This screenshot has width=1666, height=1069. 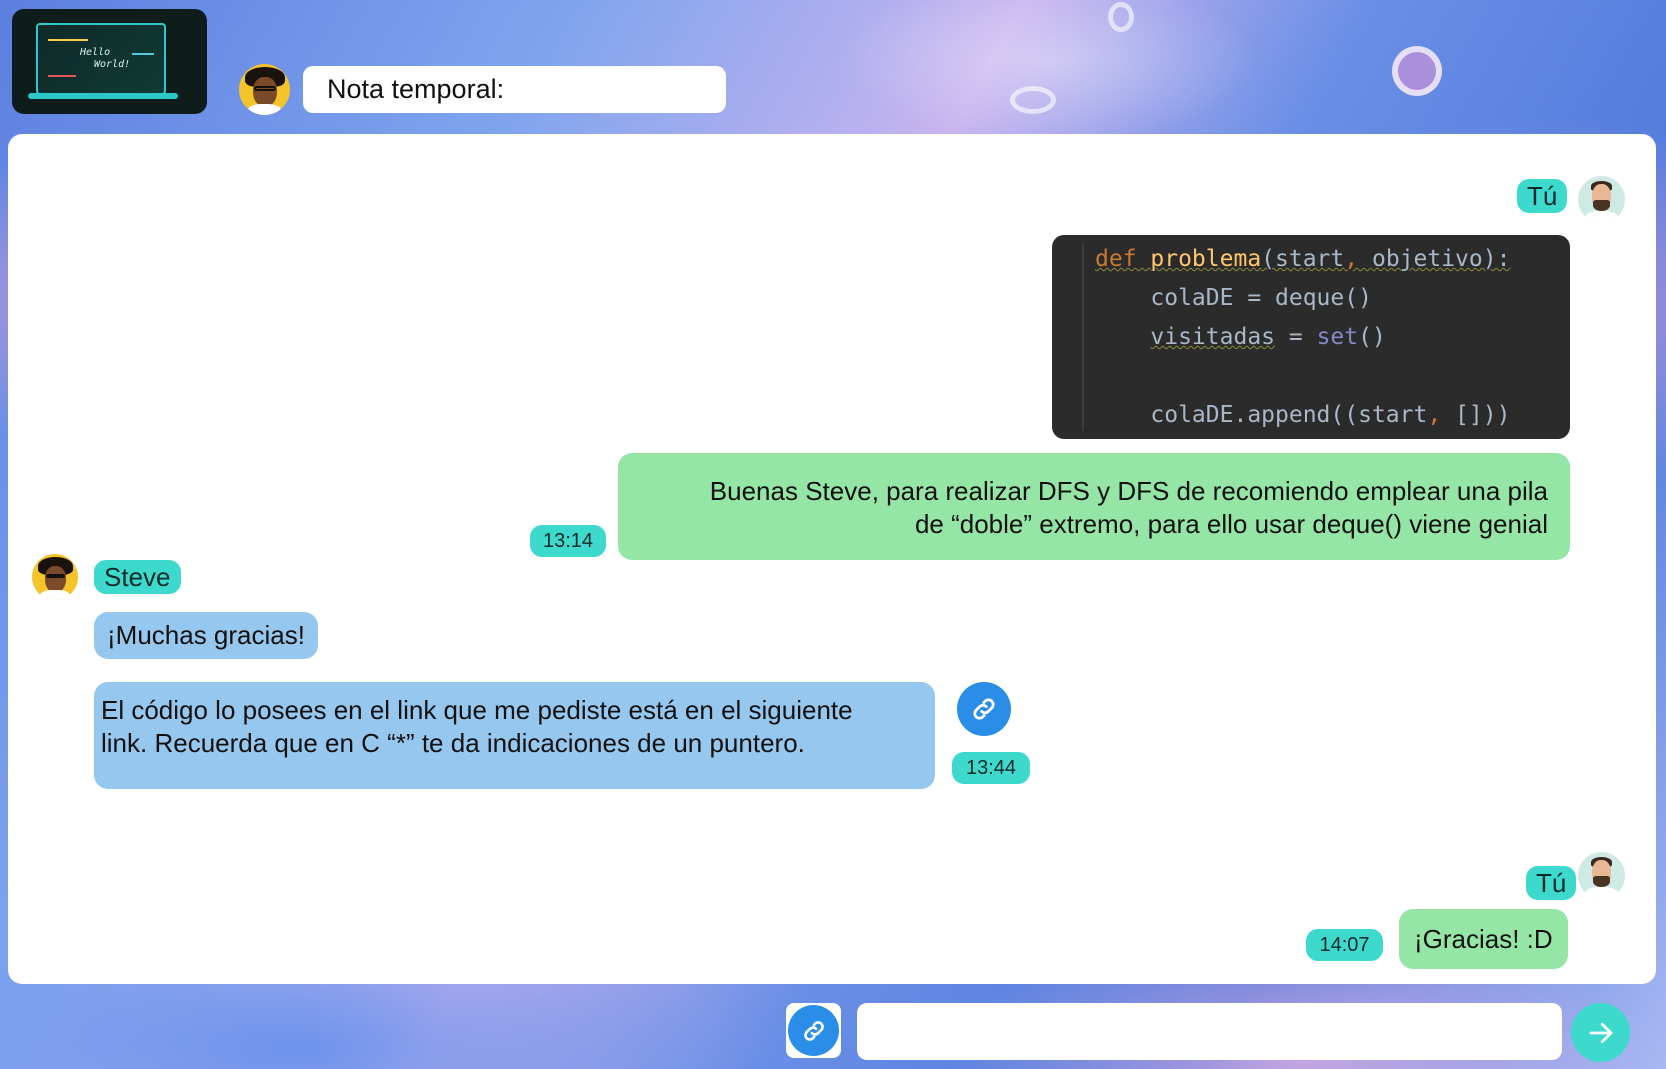 I want to click on timestamp: 13:14, so click(x=568, y=541).